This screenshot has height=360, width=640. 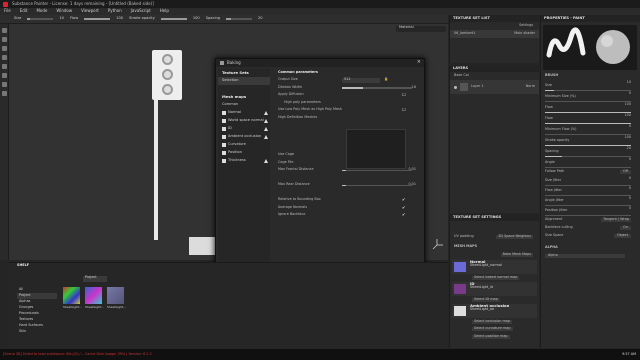 What do you see at coordinates (622, 235) in the screenshot?
I see `size-space-select: Object` at bounding box center [622, 235].